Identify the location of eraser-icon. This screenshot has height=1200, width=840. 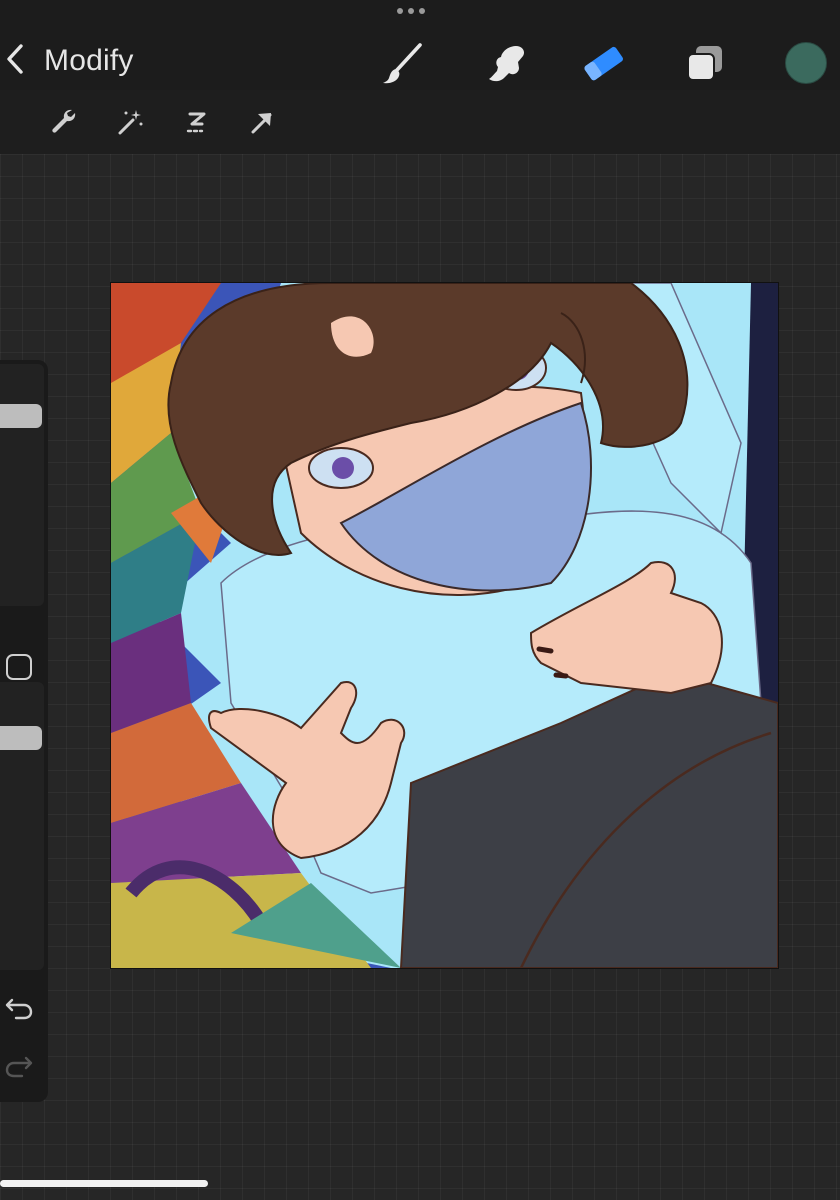
(603, 63).